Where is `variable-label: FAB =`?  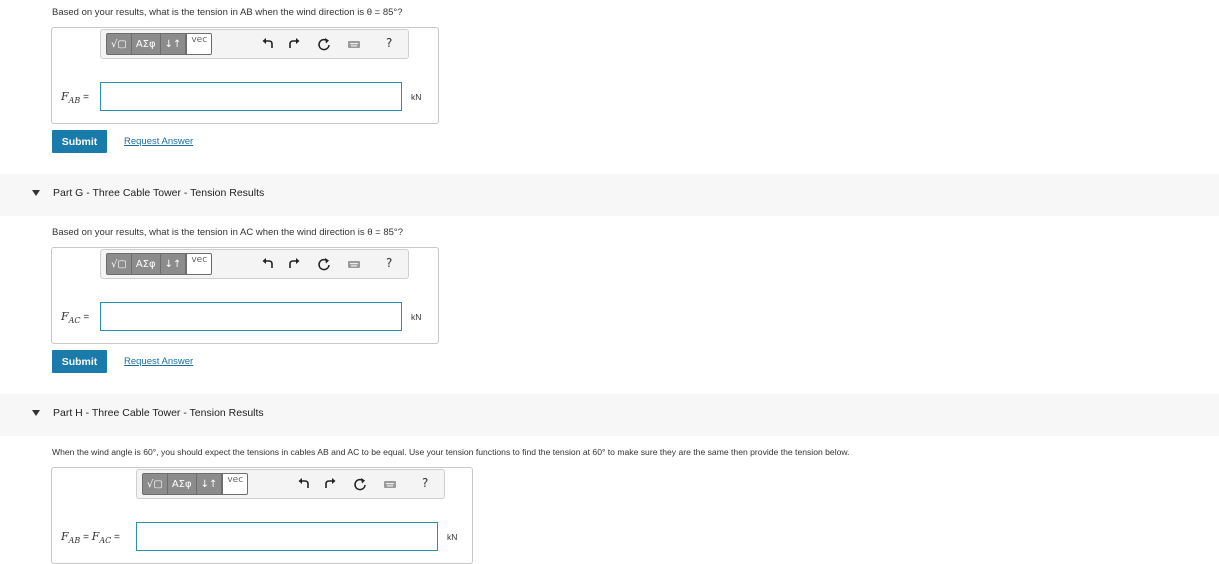
variable-label: FAB = is located at coordinates (75, 98).